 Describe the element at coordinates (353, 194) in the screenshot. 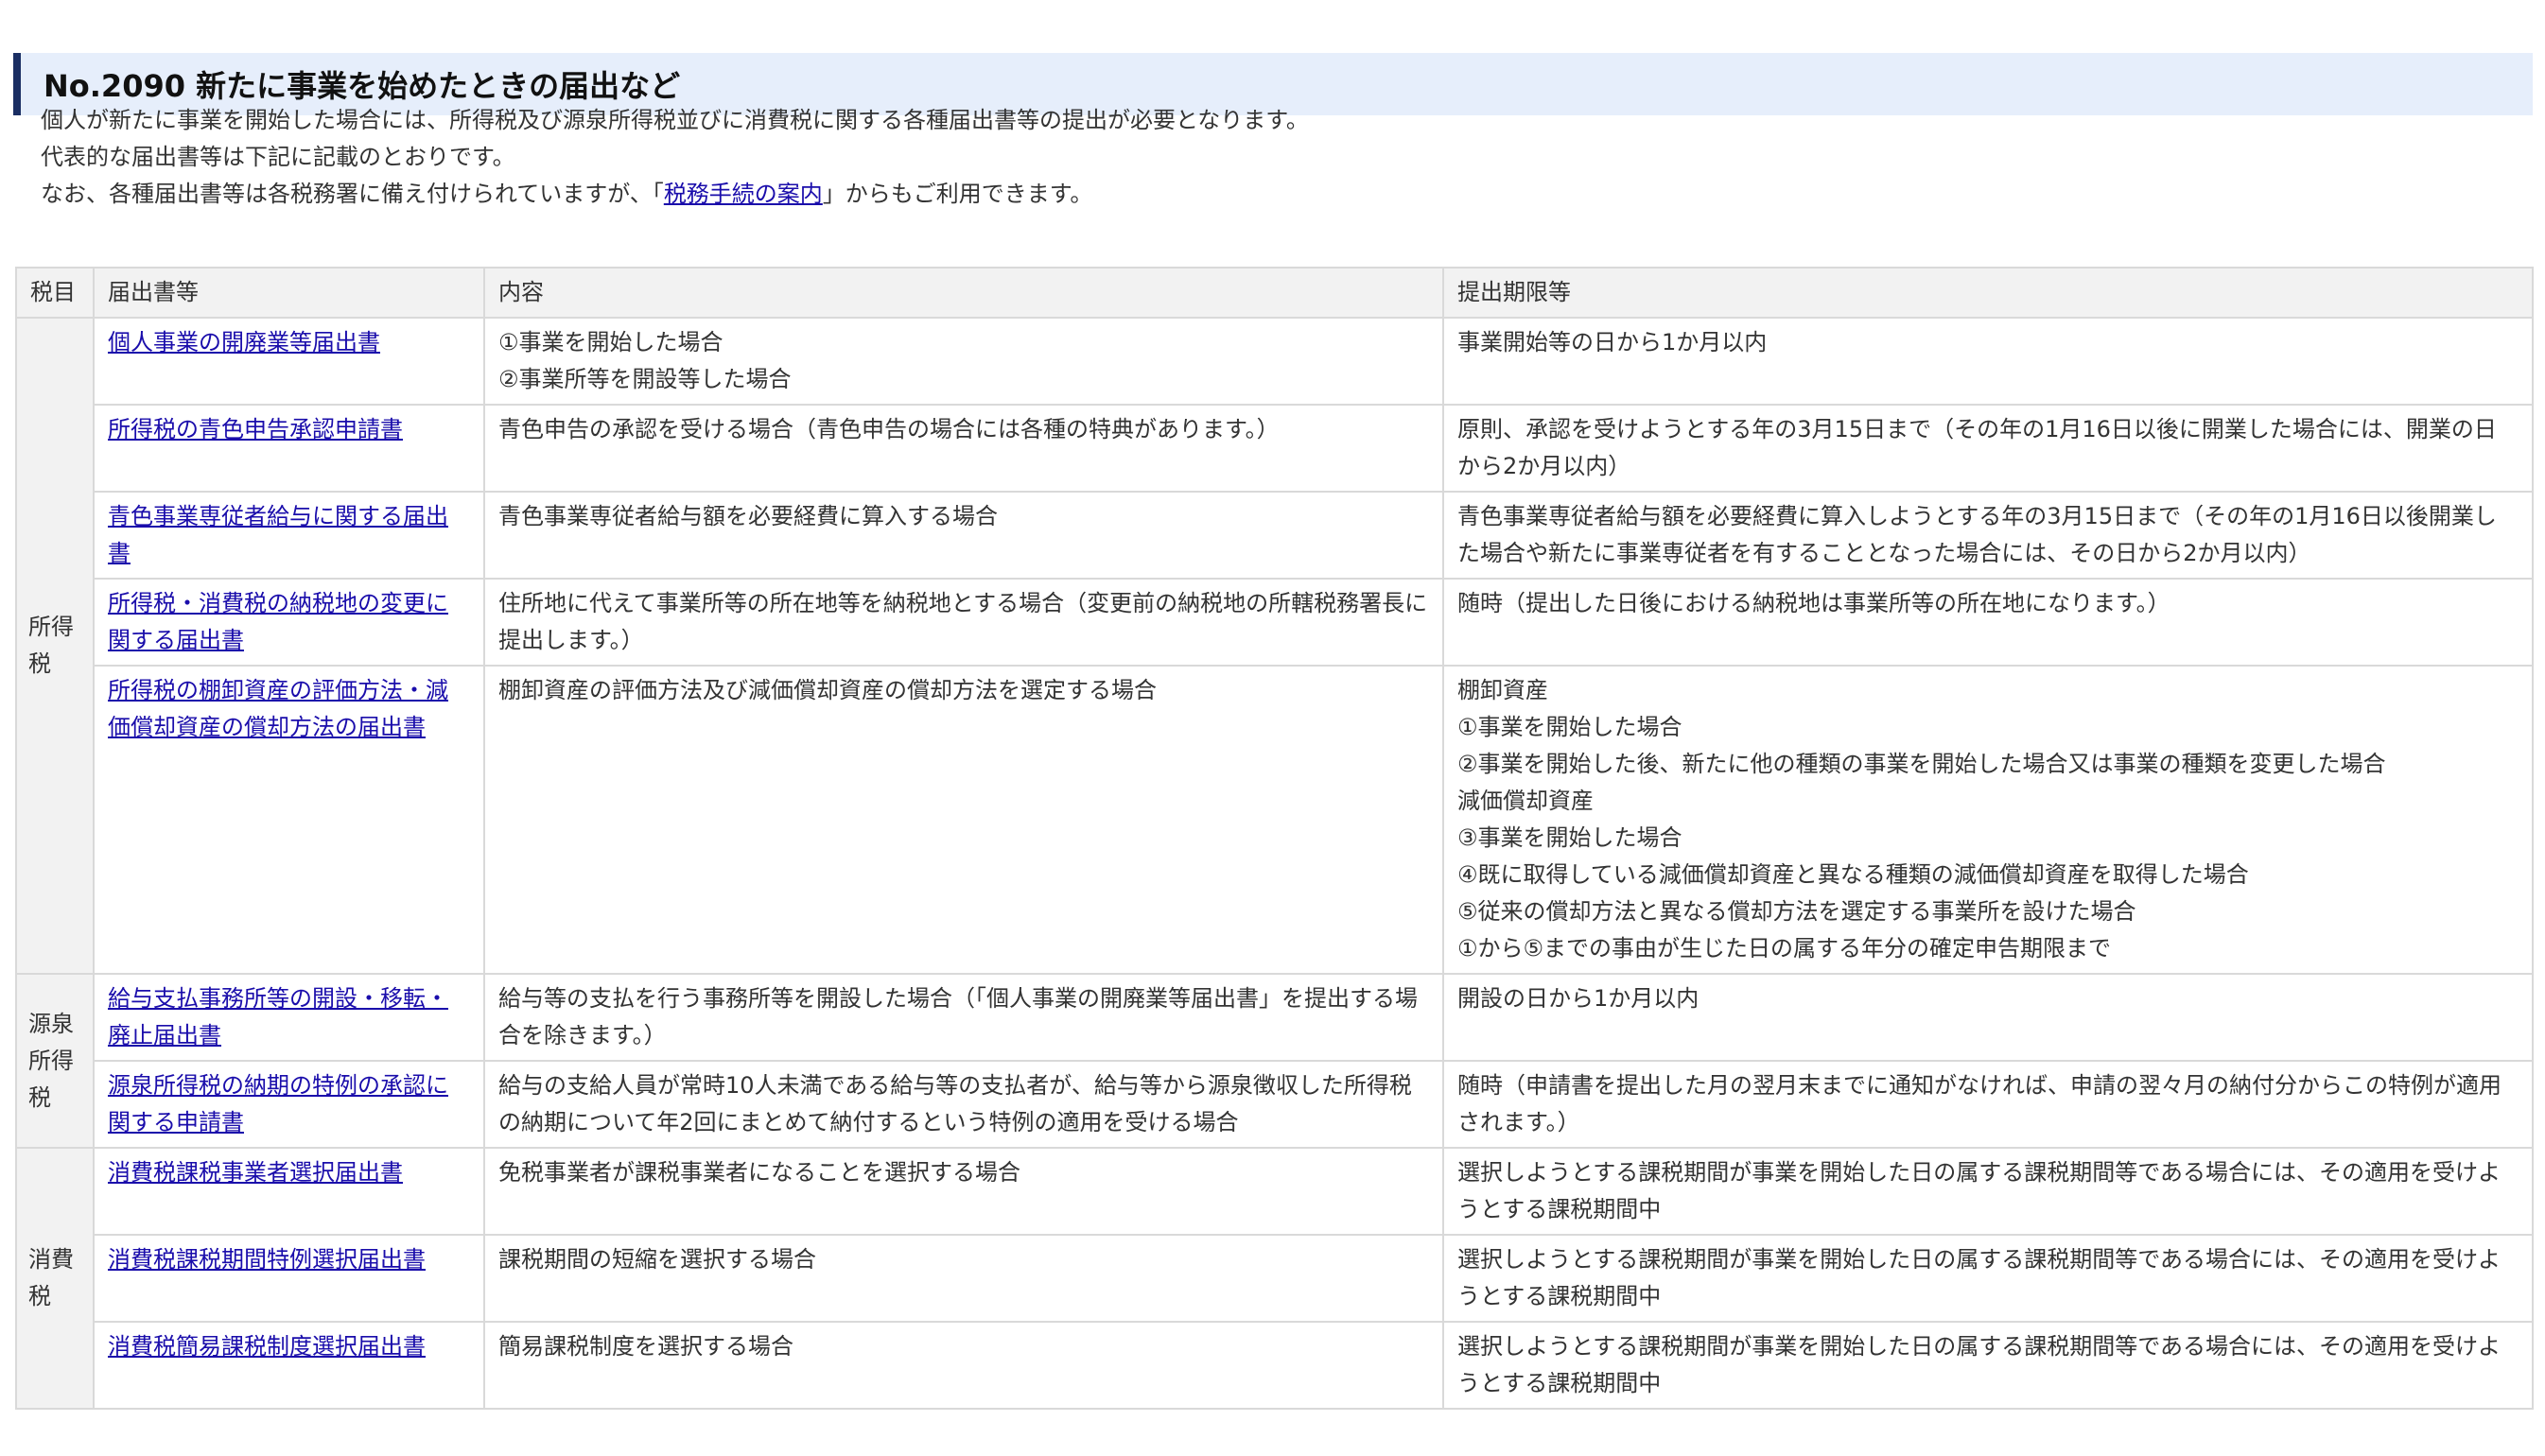

I see `intro-text-span: なお、各種届出書等は各税務署に備え付けられていますが、「` at that location.